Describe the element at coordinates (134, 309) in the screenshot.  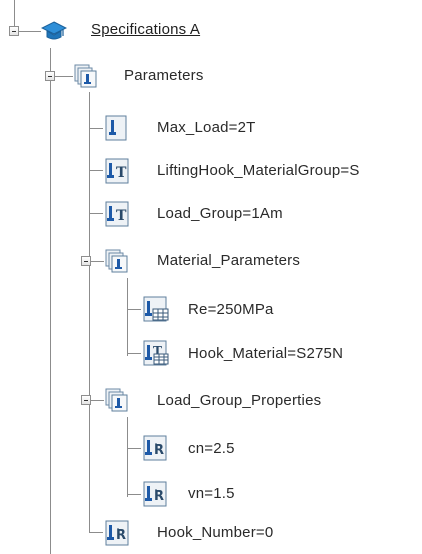
I see `tree-line-re-h` at that location.